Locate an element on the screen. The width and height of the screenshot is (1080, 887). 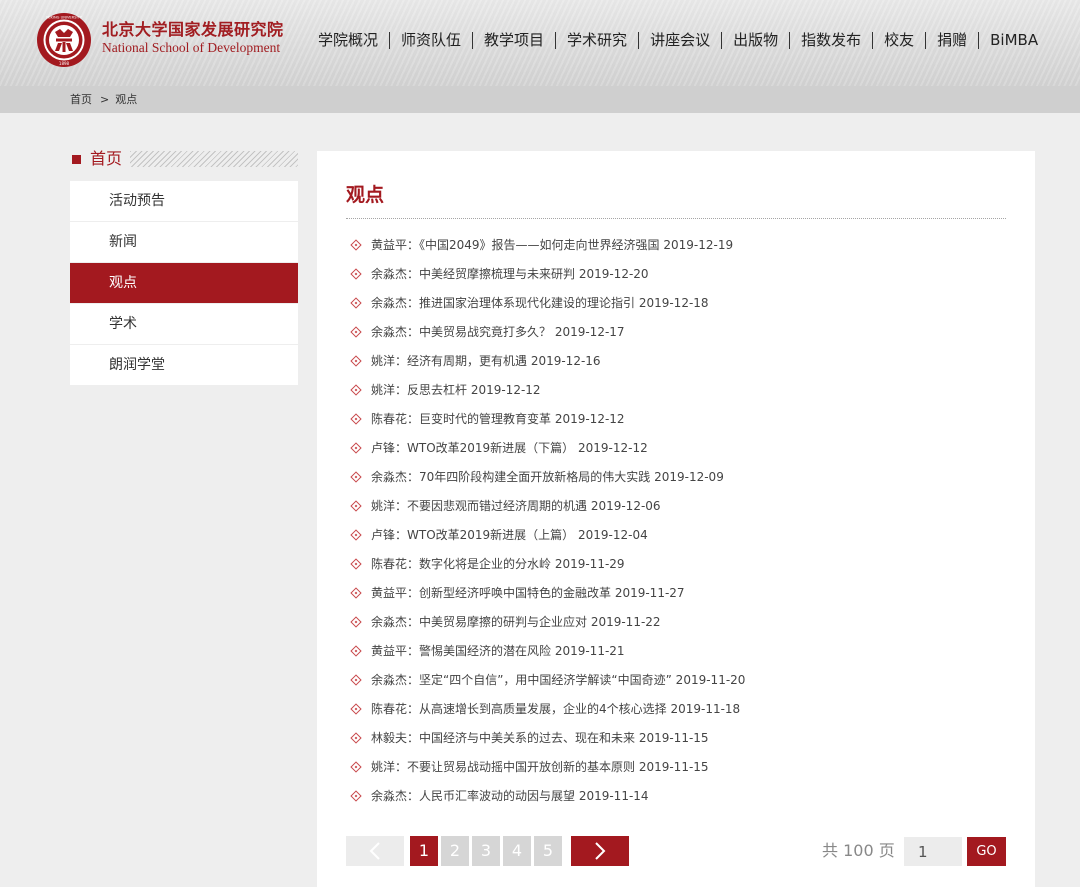
article-list-item: 余淼杰：推进国家治理体系现代化建设的理论指引 2019-12-18 is located at coordinates (676, 302).